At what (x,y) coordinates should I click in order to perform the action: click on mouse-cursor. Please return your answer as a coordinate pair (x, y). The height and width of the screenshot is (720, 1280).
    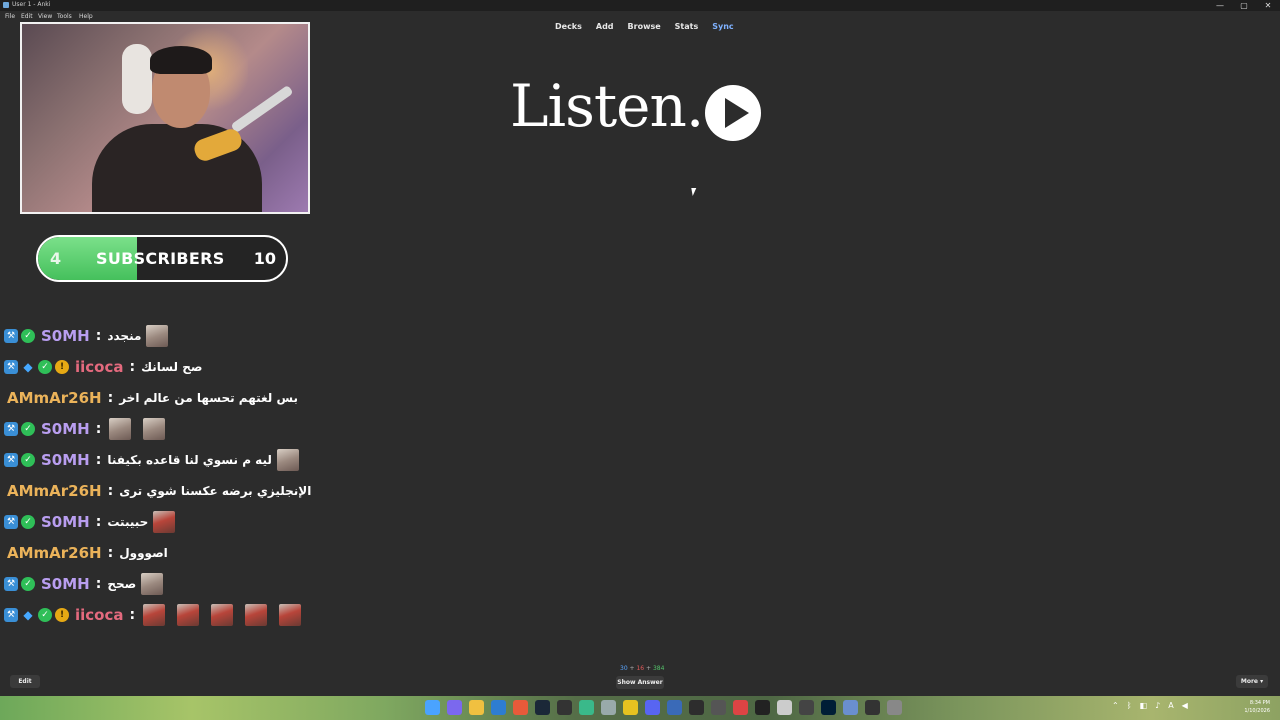
    Looking at the image, I should click on (694, 192).